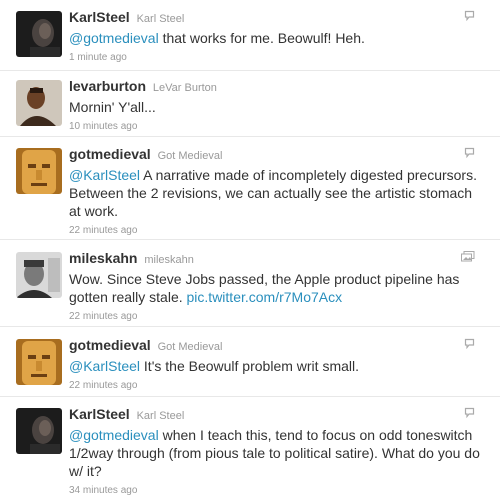  I want to click on avatar-levarburton, so click(39, 103).